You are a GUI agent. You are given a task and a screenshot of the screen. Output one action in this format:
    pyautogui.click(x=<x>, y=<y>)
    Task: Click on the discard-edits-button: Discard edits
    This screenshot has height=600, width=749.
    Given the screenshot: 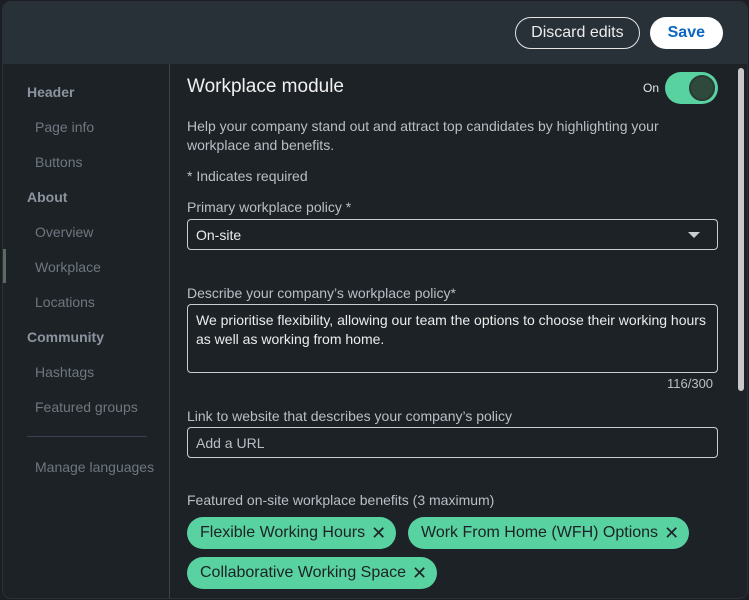 What is the action you would take?
    pyautogui.click(x=577, y=33)
    